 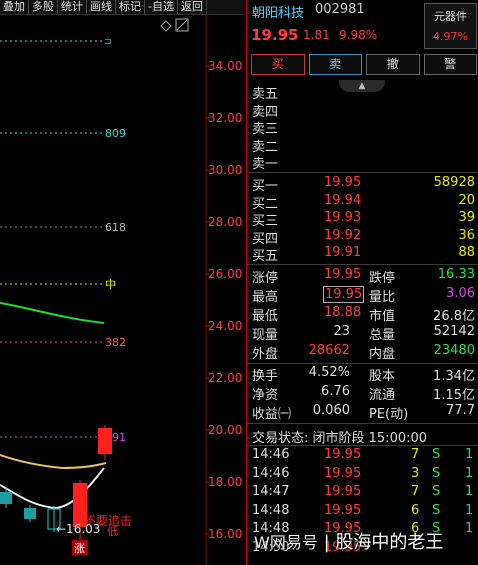 What do you see at coordinates (341, 331) in the screenshot?
I see `cur-vol-value: 23` at bounding box center [341, 331].